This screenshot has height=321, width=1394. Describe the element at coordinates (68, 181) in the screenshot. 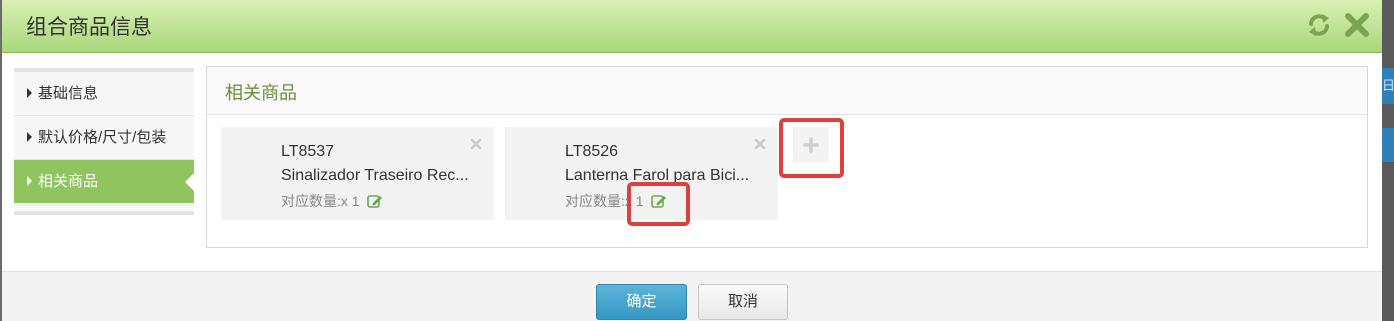

I see `sidebar-item-label: 相关商品` at that location.